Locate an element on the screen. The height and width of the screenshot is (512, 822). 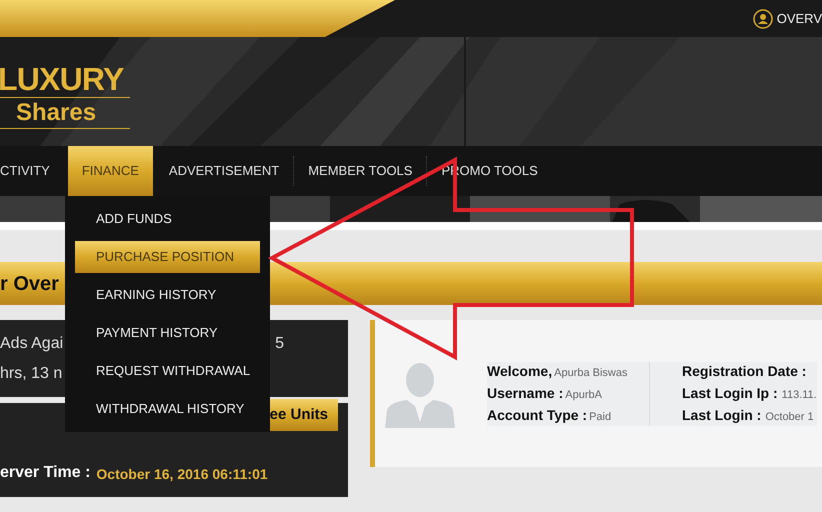
info-value: October 1 is located at coordinates (789, 417).